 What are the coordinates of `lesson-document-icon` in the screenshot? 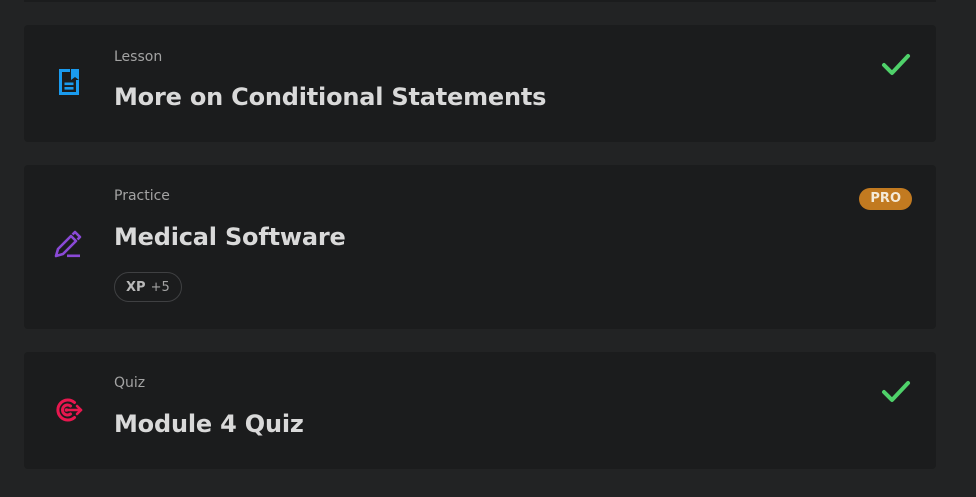 It's located at (69, 82).